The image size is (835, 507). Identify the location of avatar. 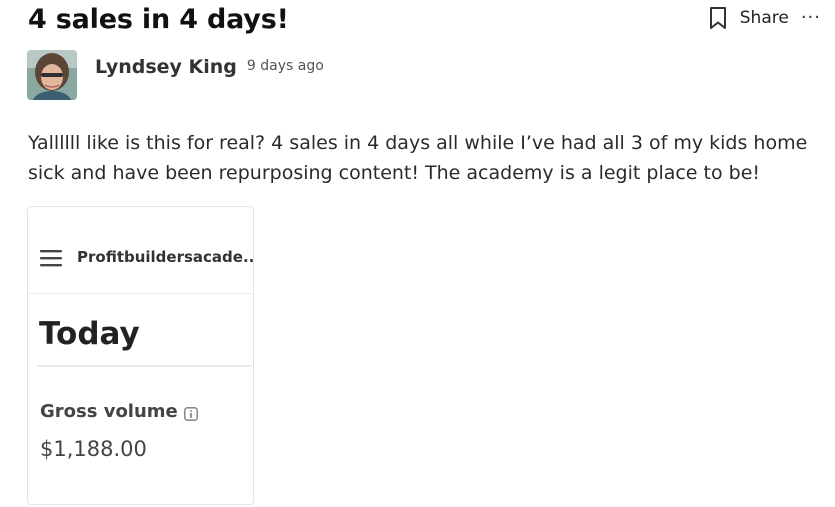
(52, 75).